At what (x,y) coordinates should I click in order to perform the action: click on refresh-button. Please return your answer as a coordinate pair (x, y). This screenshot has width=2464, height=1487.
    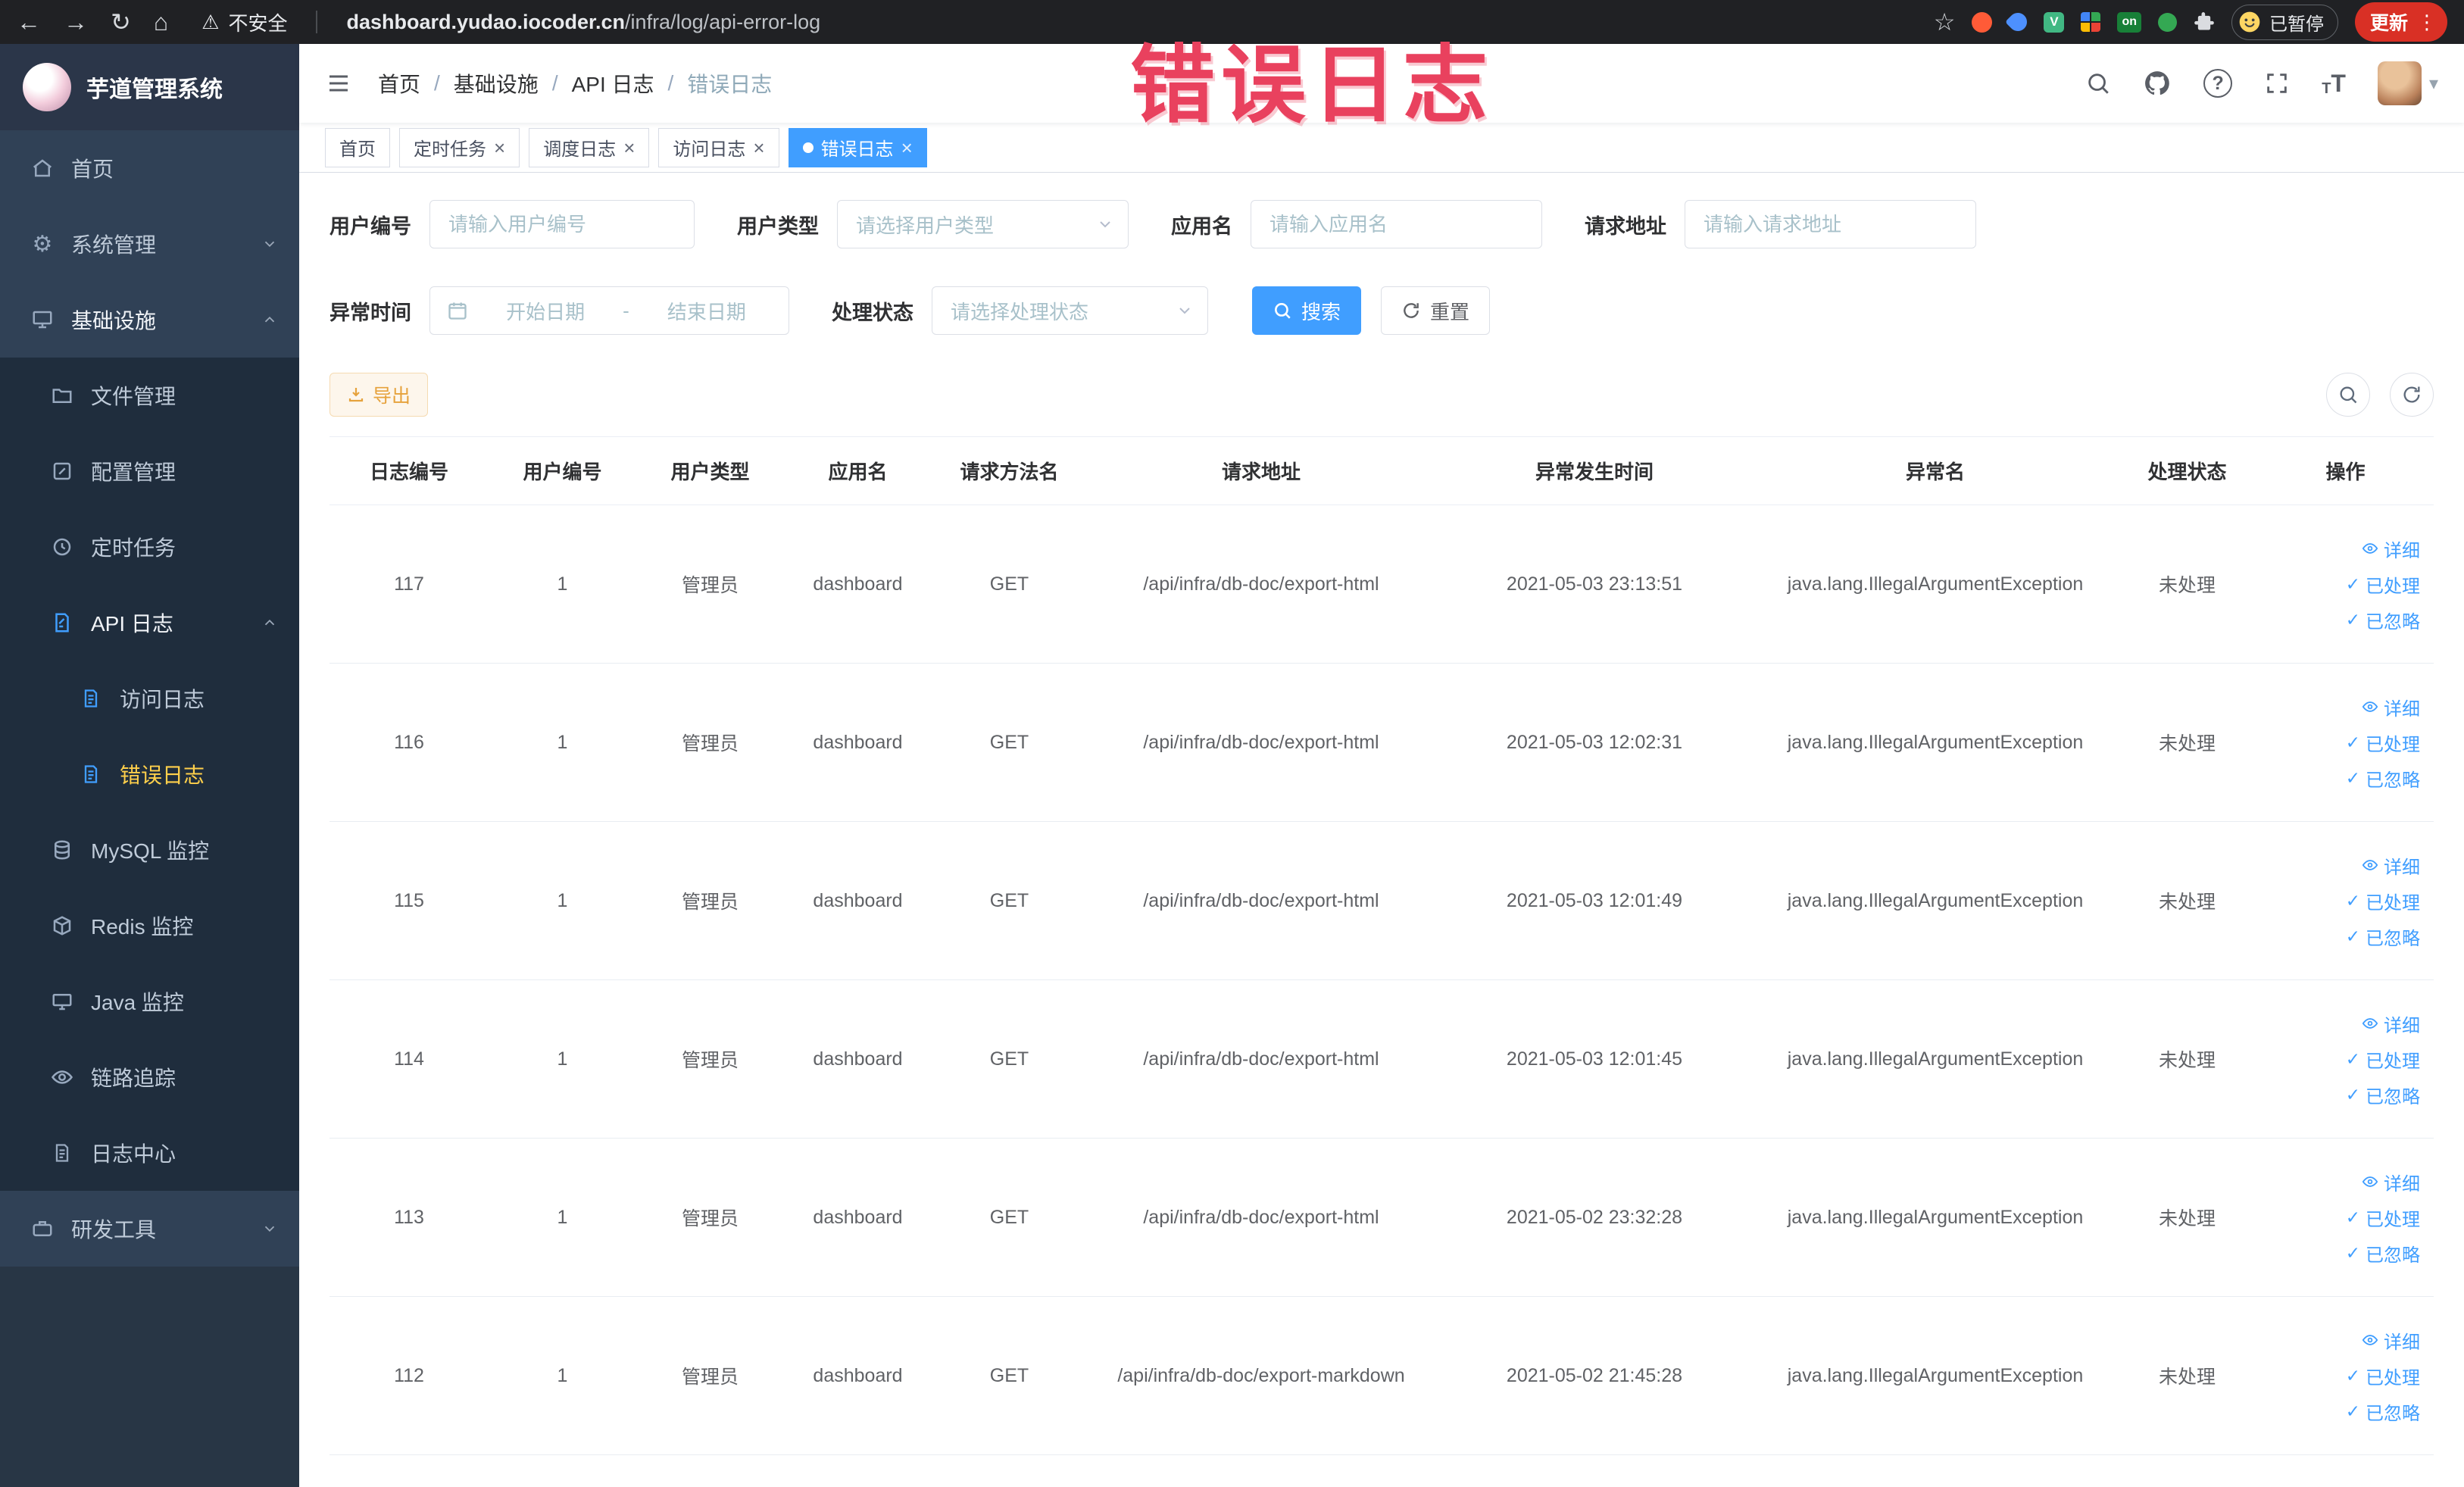
    Looking at the image, I should click on (2412, 395).